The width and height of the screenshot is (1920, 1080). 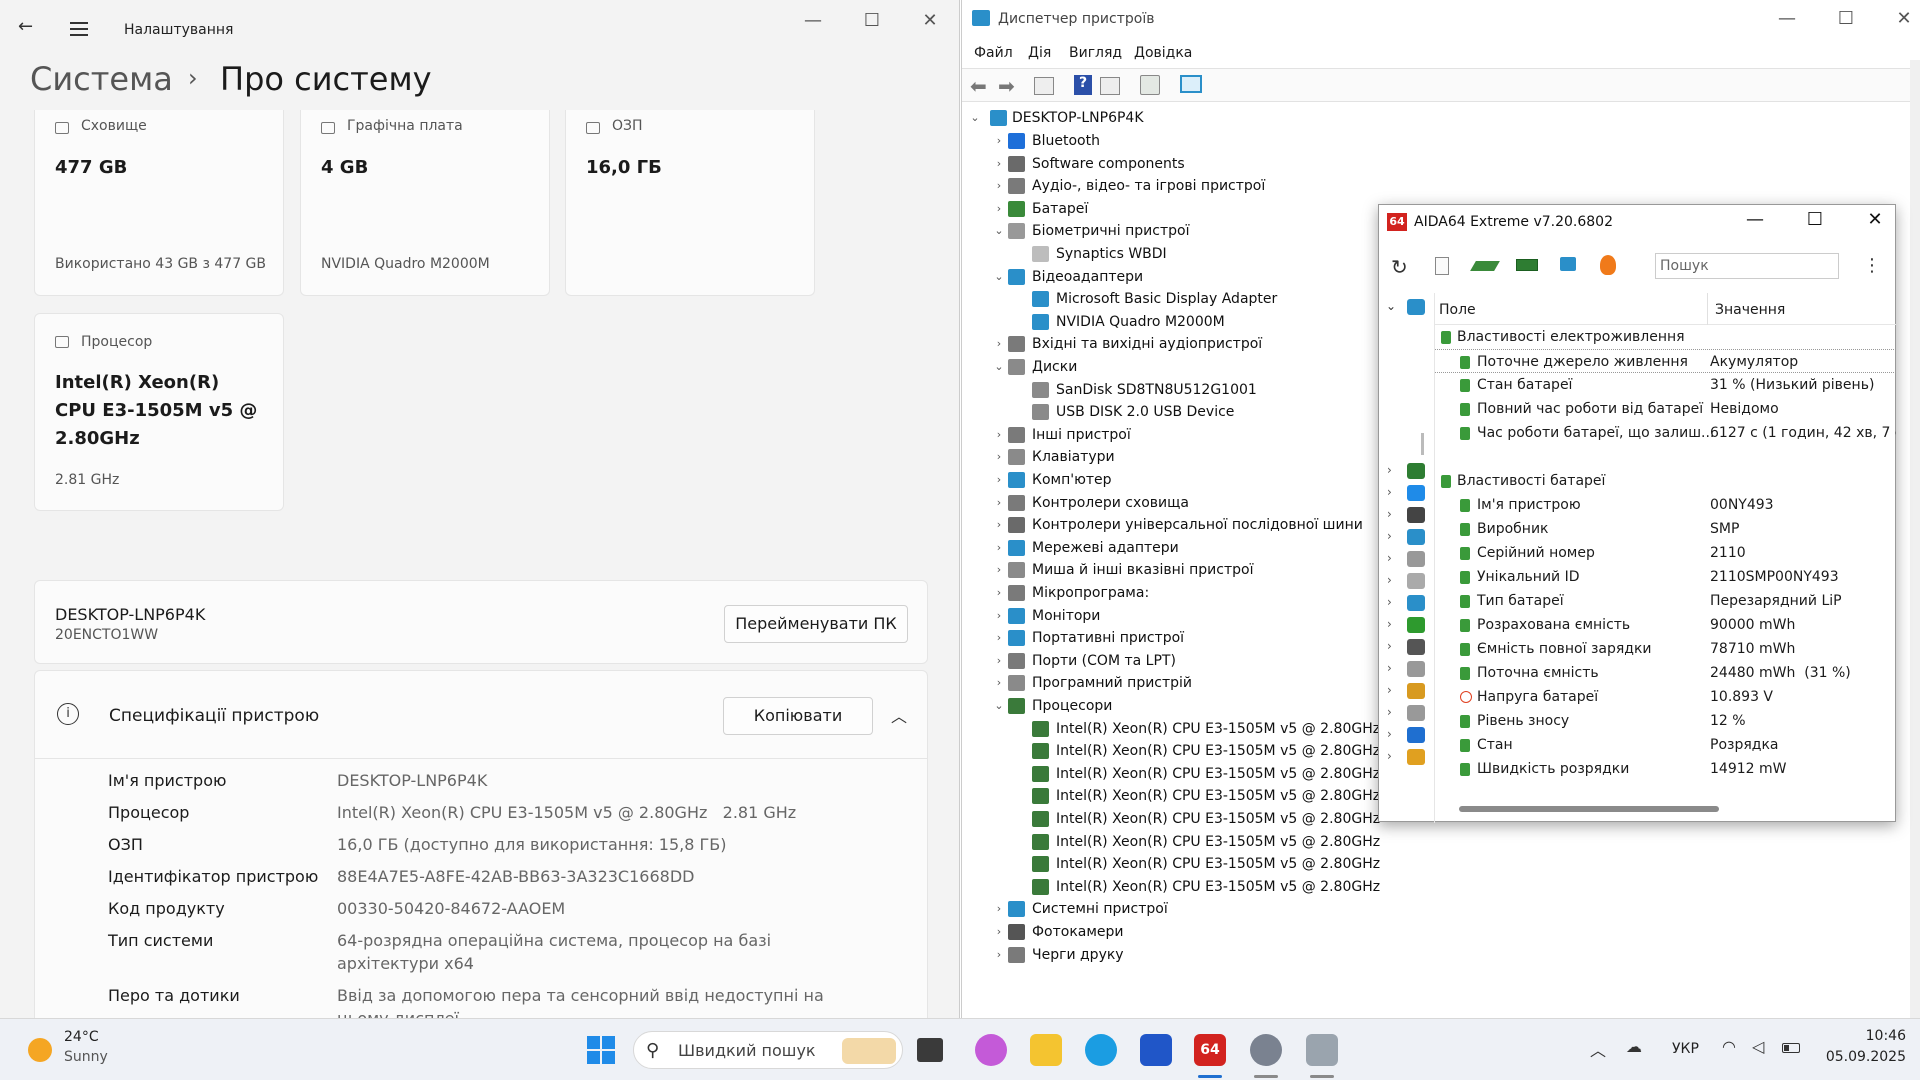 What do you see at coordinates (1665, 601) in the screenshot?
I see `table-row: Тип батареї Перезарядний LiP` at bounding box center [1665, 601].